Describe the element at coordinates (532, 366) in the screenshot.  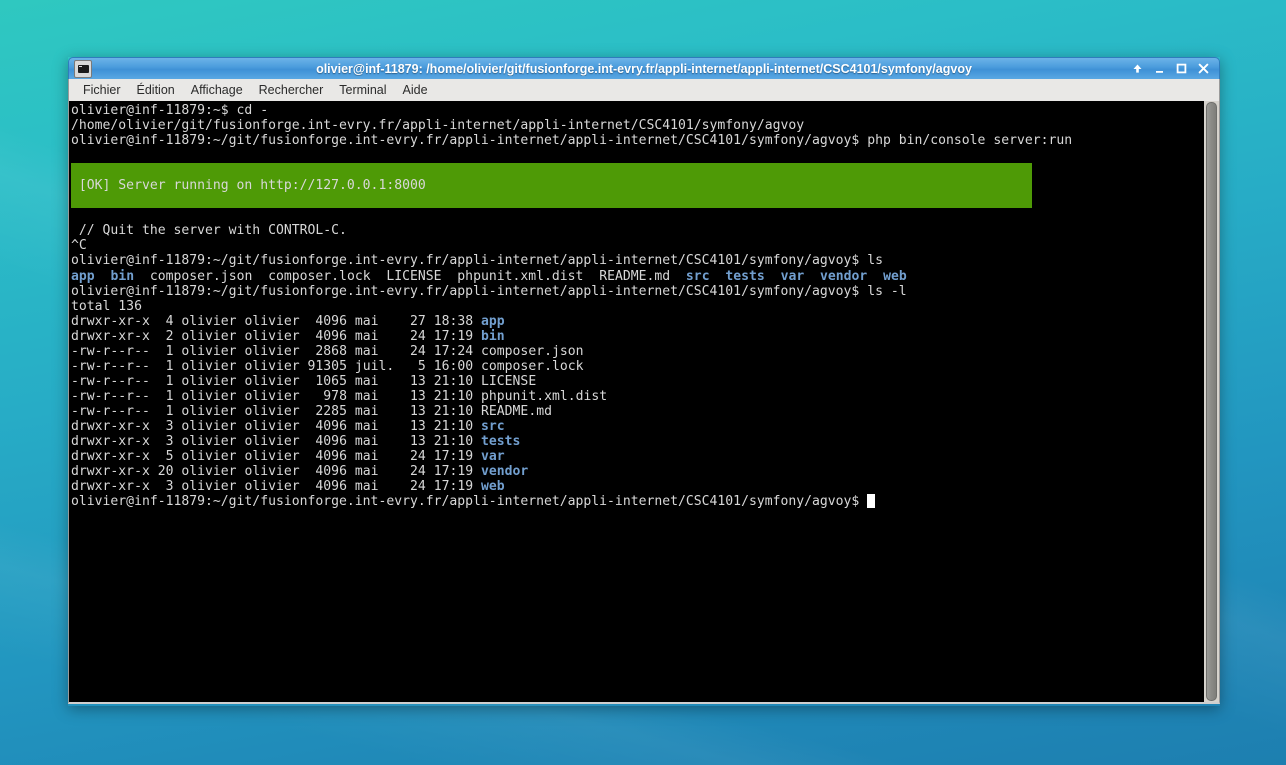
I see `row-name: composer.lock` at that location.